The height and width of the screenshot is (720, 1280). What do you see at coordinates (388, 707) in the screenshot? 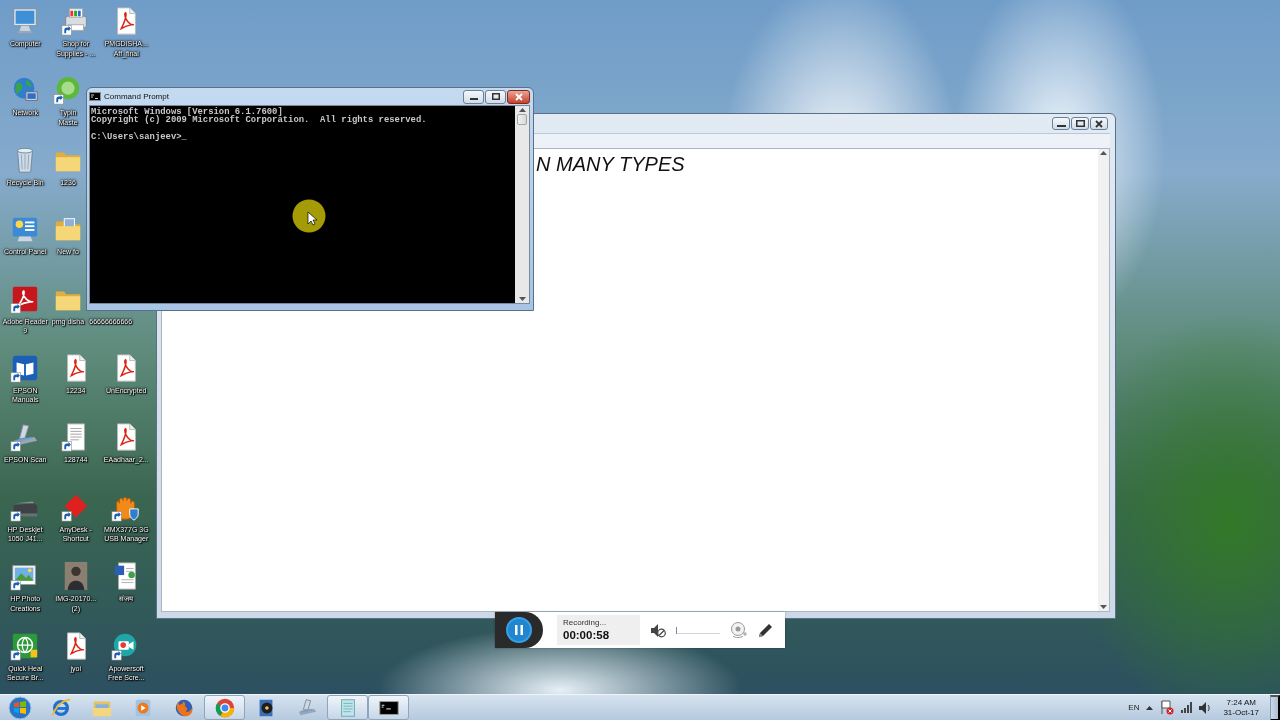
I see `taskbar-button` at bounding box center [388, 707].